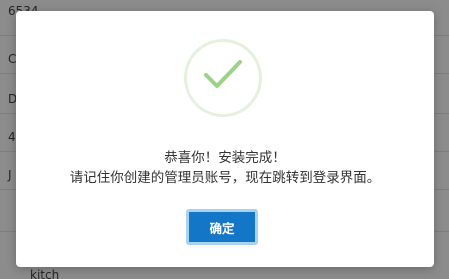 This screenshot has height=279, width=449. I want to click on message-line-2: 请记住你创建的管理员账号，现在跳转到登录界面。, so click(225, 178).